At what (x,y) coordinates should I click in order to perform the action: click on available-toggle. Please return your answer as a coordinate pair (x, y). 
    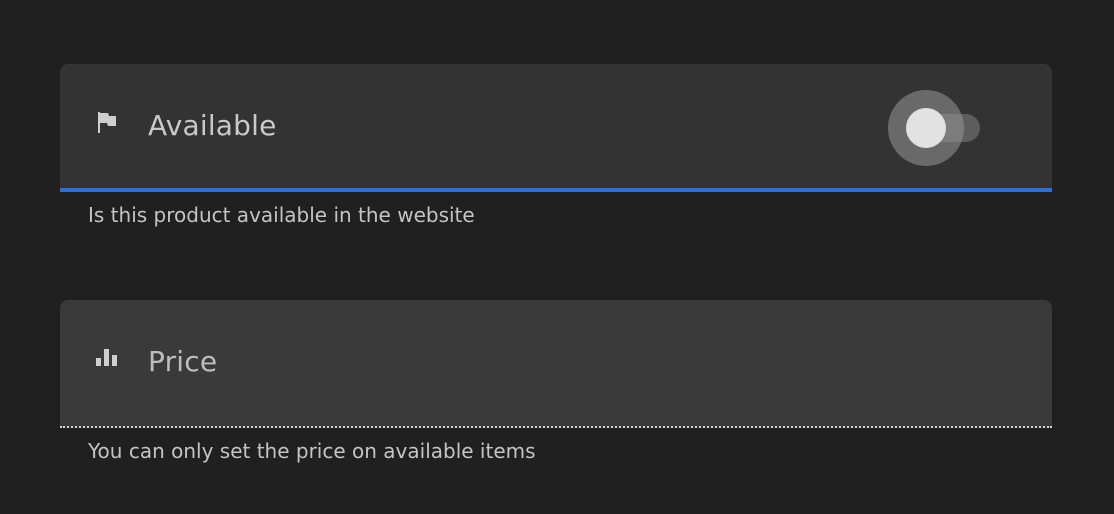
    Looking at the image, I should click on (936, 128).